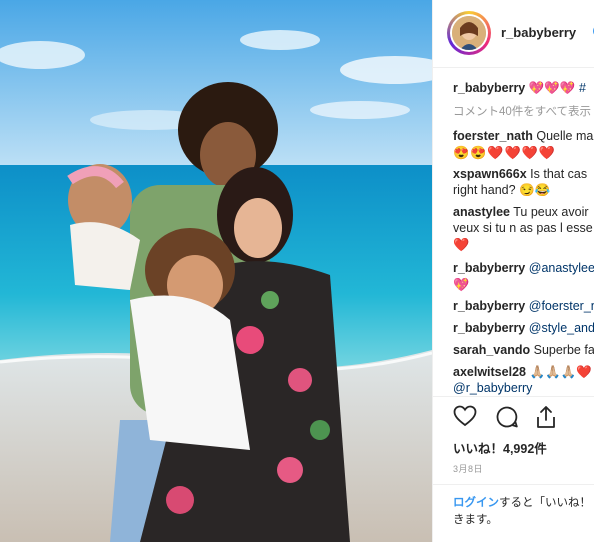 This screenshot has width=594, height=542. I want to click on caption: r_babyberry 💖💖💖 #, so click(519, 88).